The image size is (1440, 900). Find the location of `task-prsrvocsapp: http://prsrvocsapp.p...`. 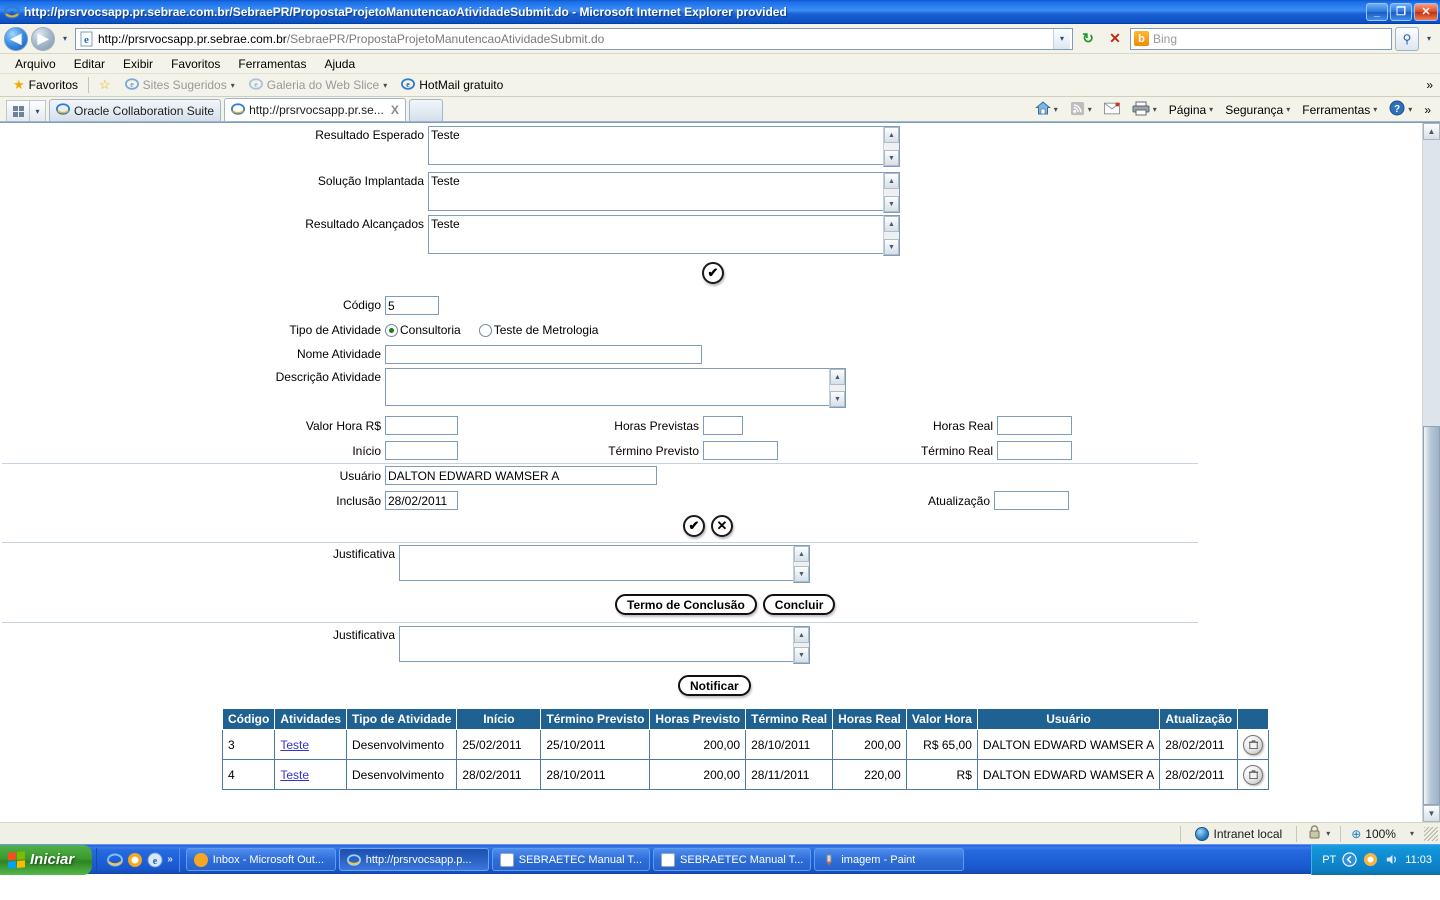

task-prsrvocsapp: http://prsrvocsapp.p... is located at coordinates (413, 859).